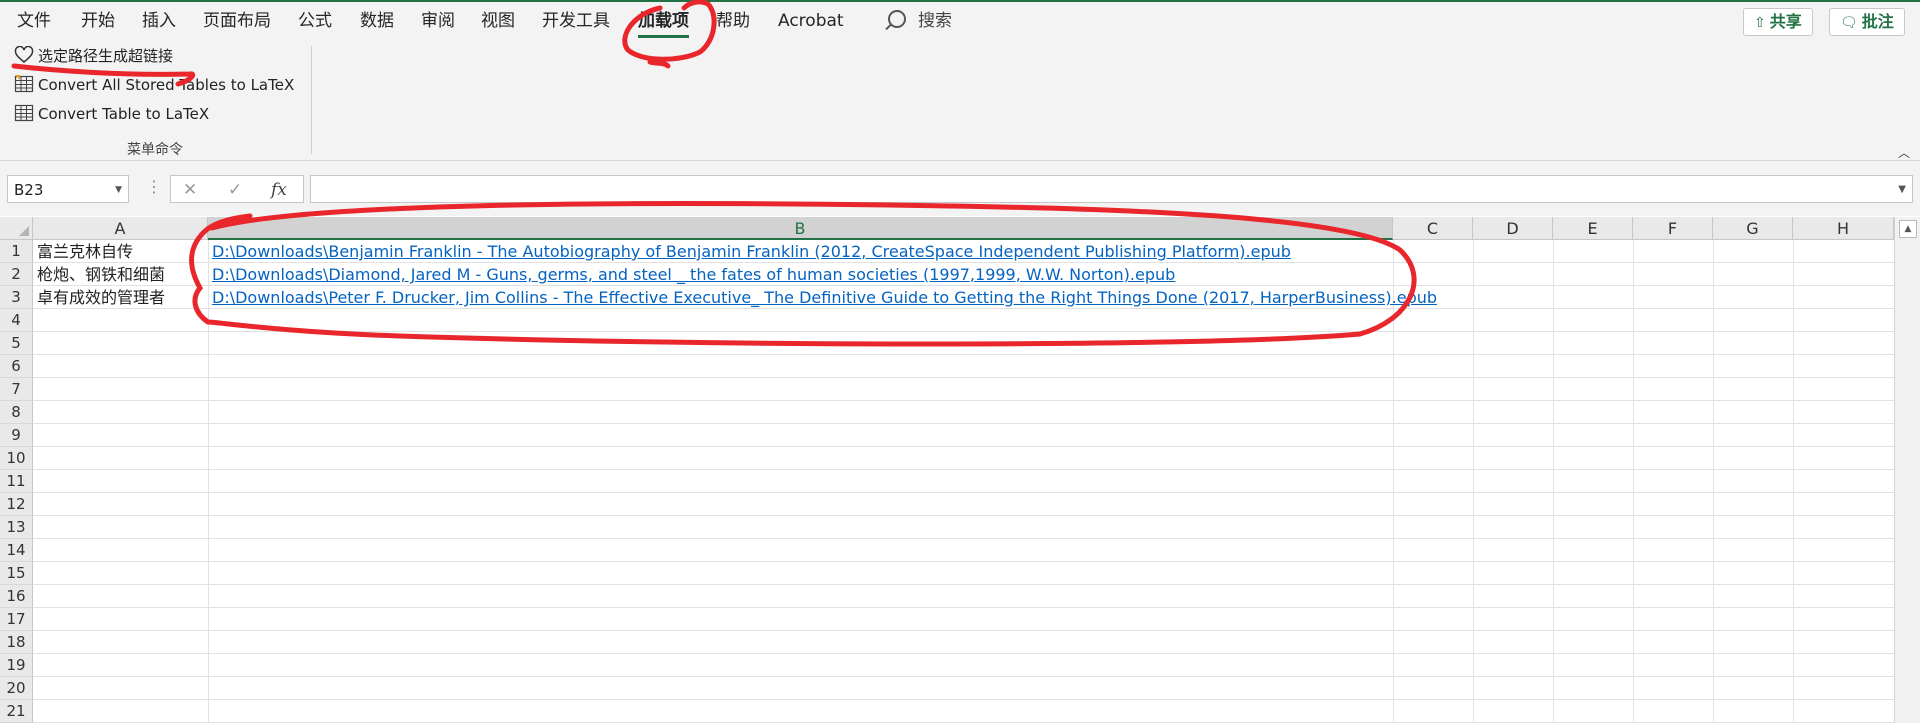 This screenshot has width=1920, height=723. I want to click on column-header-d: D, so click(1513, 228).